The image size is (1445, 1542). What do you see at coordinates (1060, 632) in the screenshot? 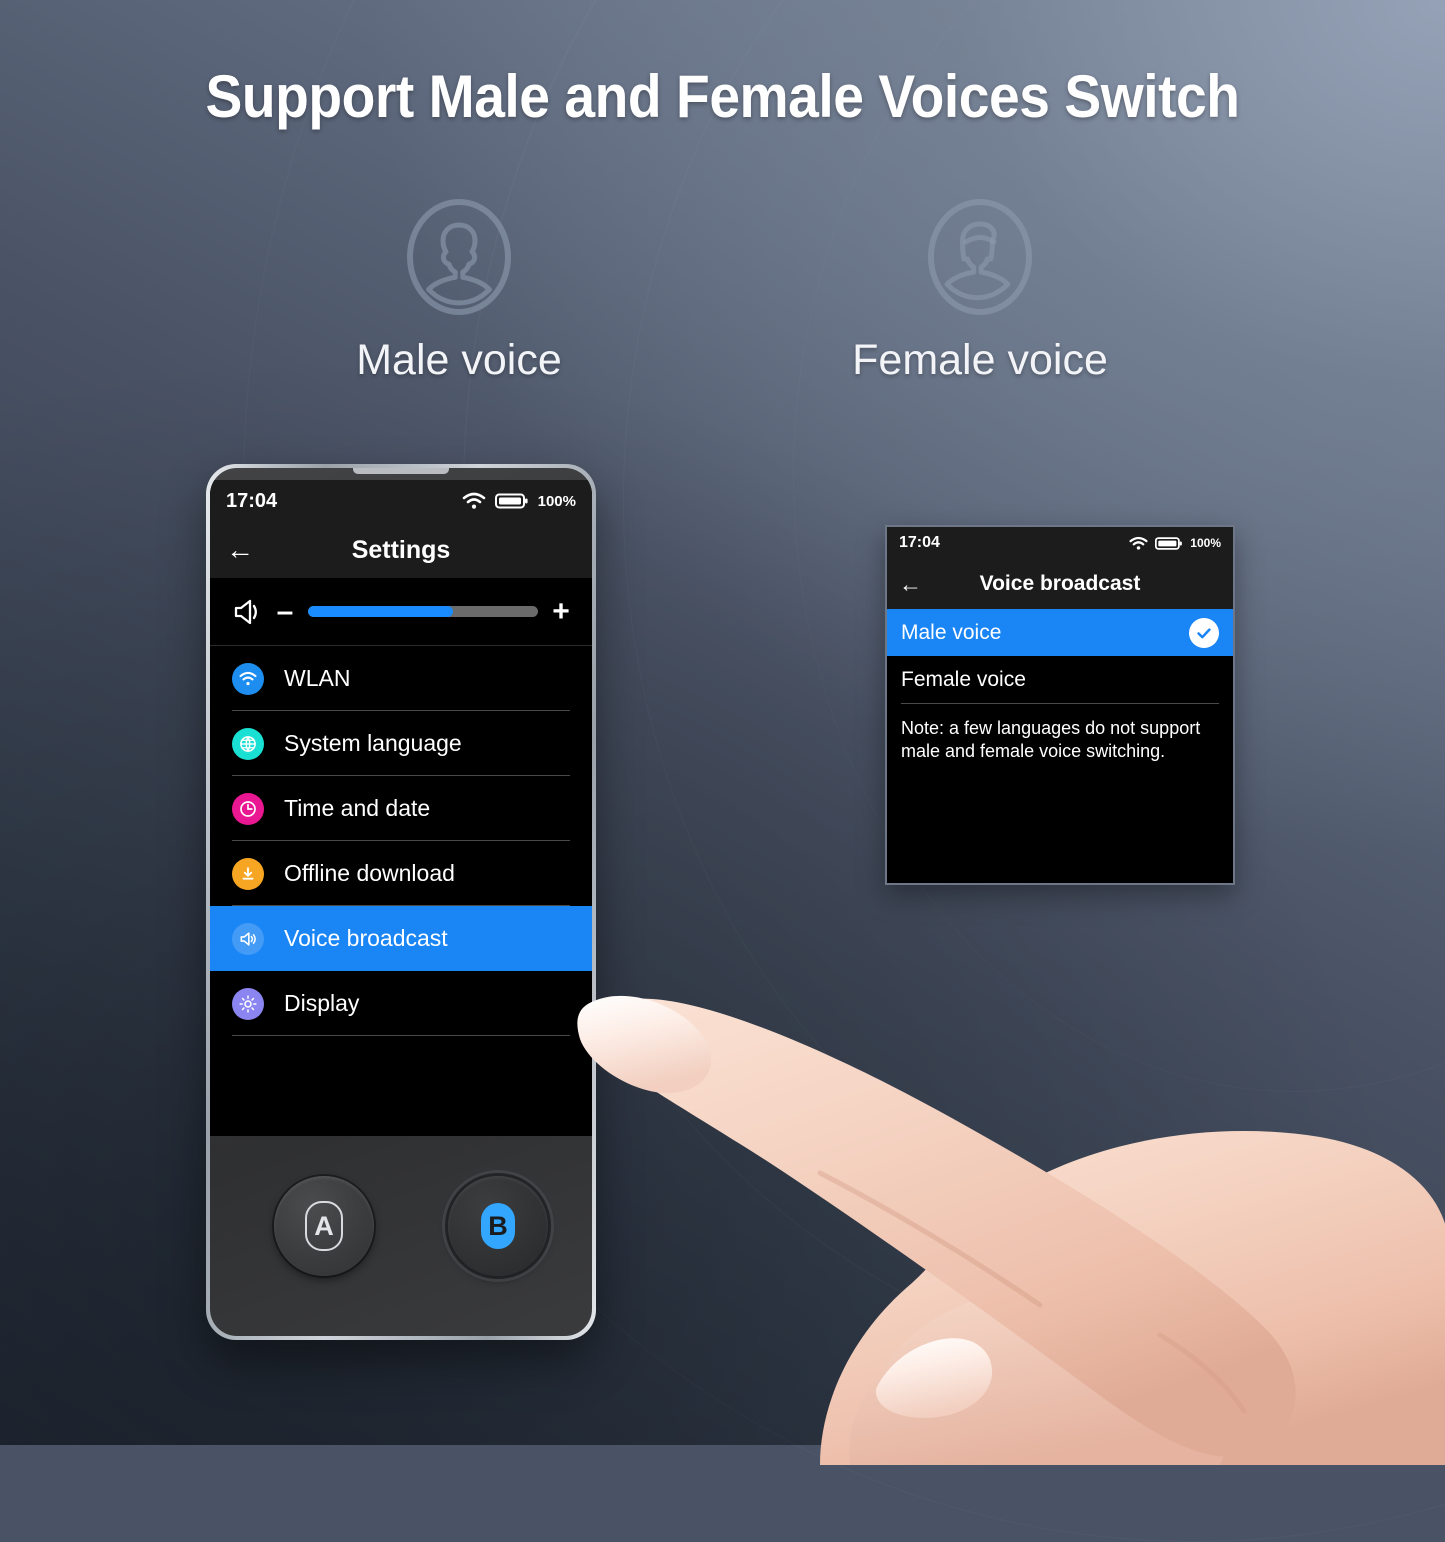
I see `voice-option-male-voice: Male voice` at bounding box center [1060, 632].